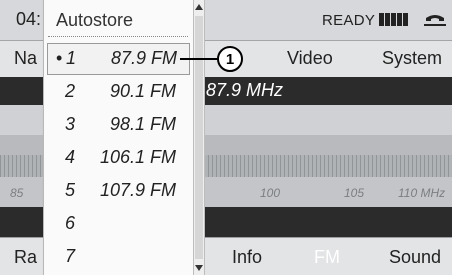 Image resolution: width=452 pixels, height=275 pixels. Describe the element at coordinates (199, 59) in the screenshot. I see `callout-line` at that location.